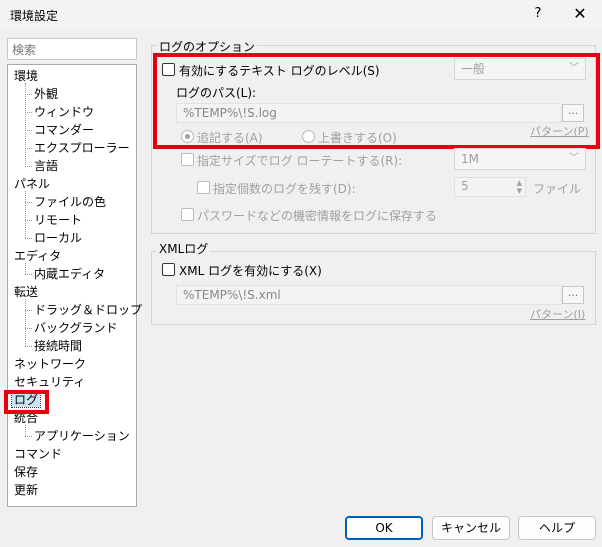 The width and height of the screenshot is (602, 547). I want to click on tree-item-drag-drop: ドラッグ＆ドロップ, so click(83, 310).